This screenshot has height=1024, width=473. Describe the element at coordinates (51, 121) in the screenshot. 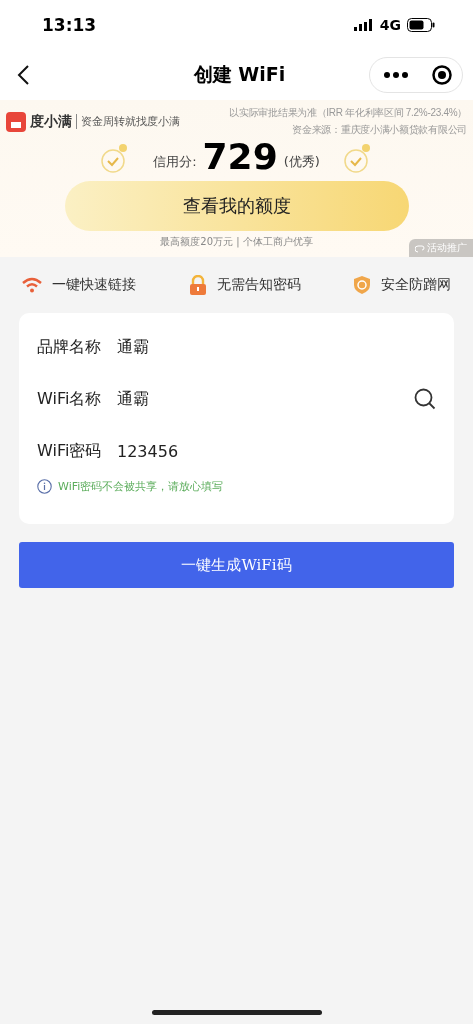

I see `brand-name: 度小满` at that location.